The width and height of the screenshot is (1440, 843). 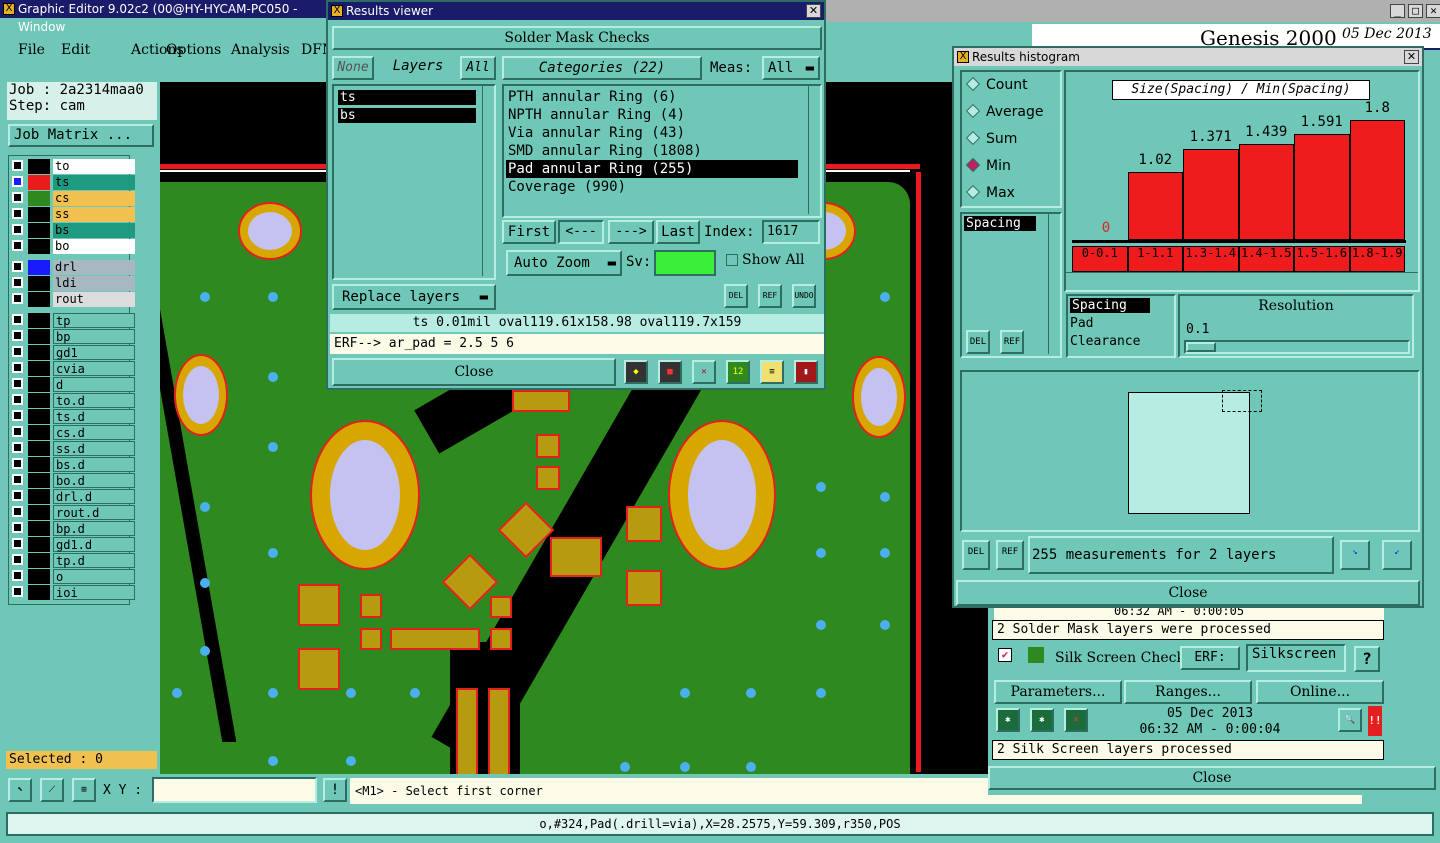 I want to click on numbering-icon: 12, so click(x=738, y=372).